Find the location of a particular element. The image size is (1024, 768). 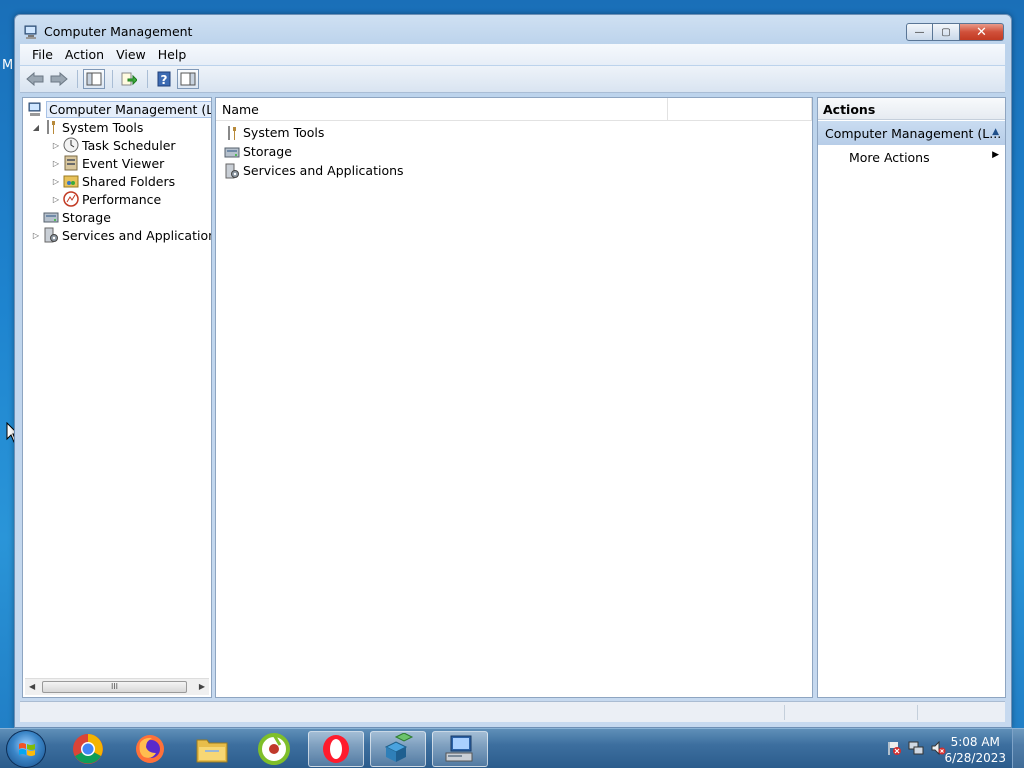

taskbar-firefox is located at coordinates (150, 749).